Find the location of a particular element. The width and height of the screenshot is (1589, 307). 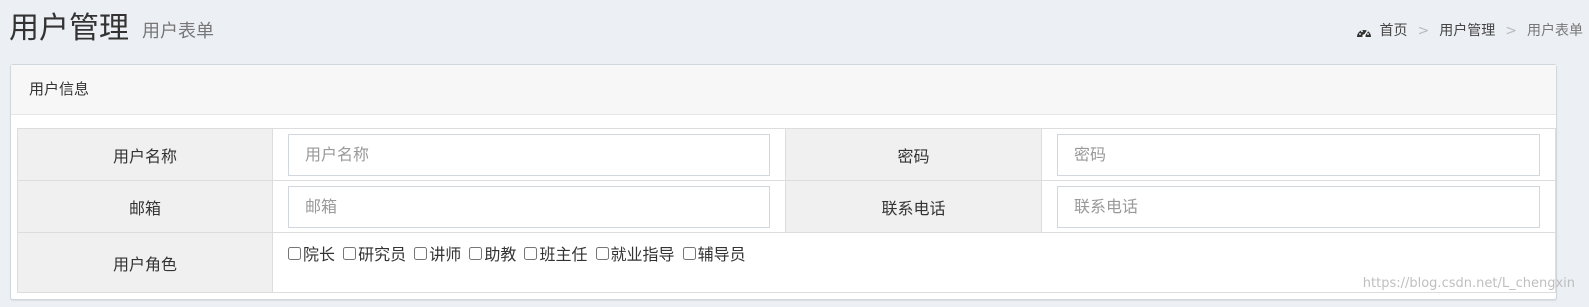

username-cell is located at coordinates (529, 154).